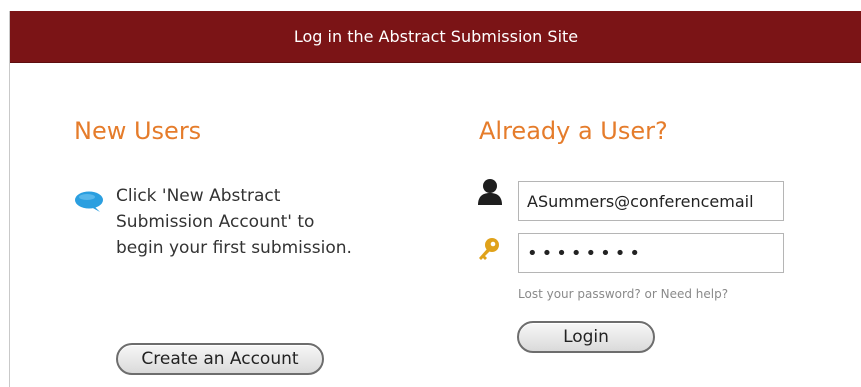 This screenshot has height=387, width=861. What do you see at coordinates (220, 359) in the screenshot?
I see `create-account-button: Create an Account` at bounding box center [220, 359].